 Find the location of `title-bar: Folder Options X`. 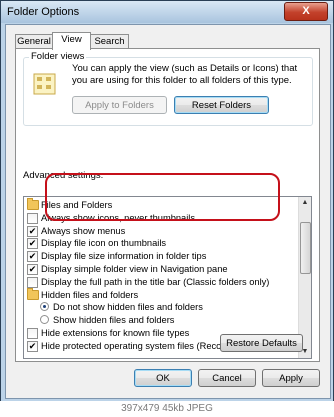

title-bar: Folder Options X is located at coordinates (167, 12).